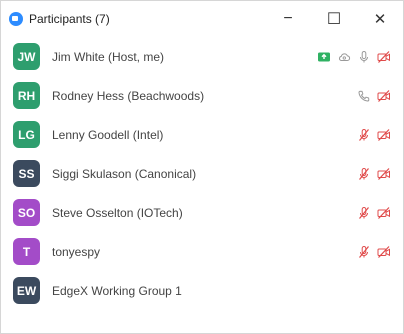 The height and width of the screenshot is (334, 404). Describe the element at coordinates (324, 57) in the screenshot. I see `screen-share-green-icon` at that location.